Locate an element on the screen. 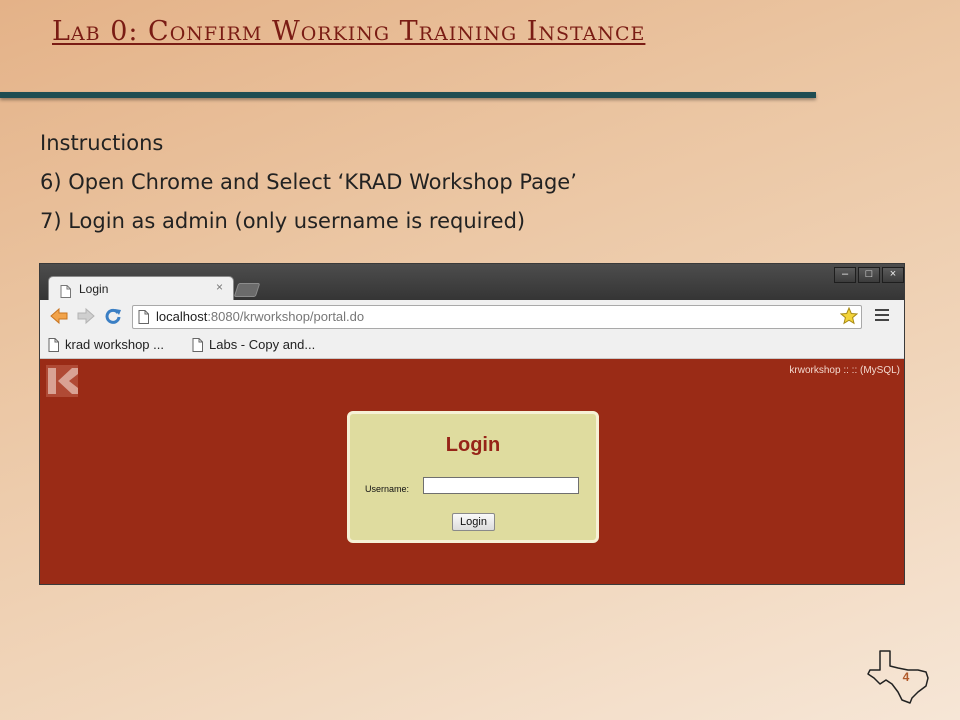  username-label: Username: is located at coordinates (387, 489).